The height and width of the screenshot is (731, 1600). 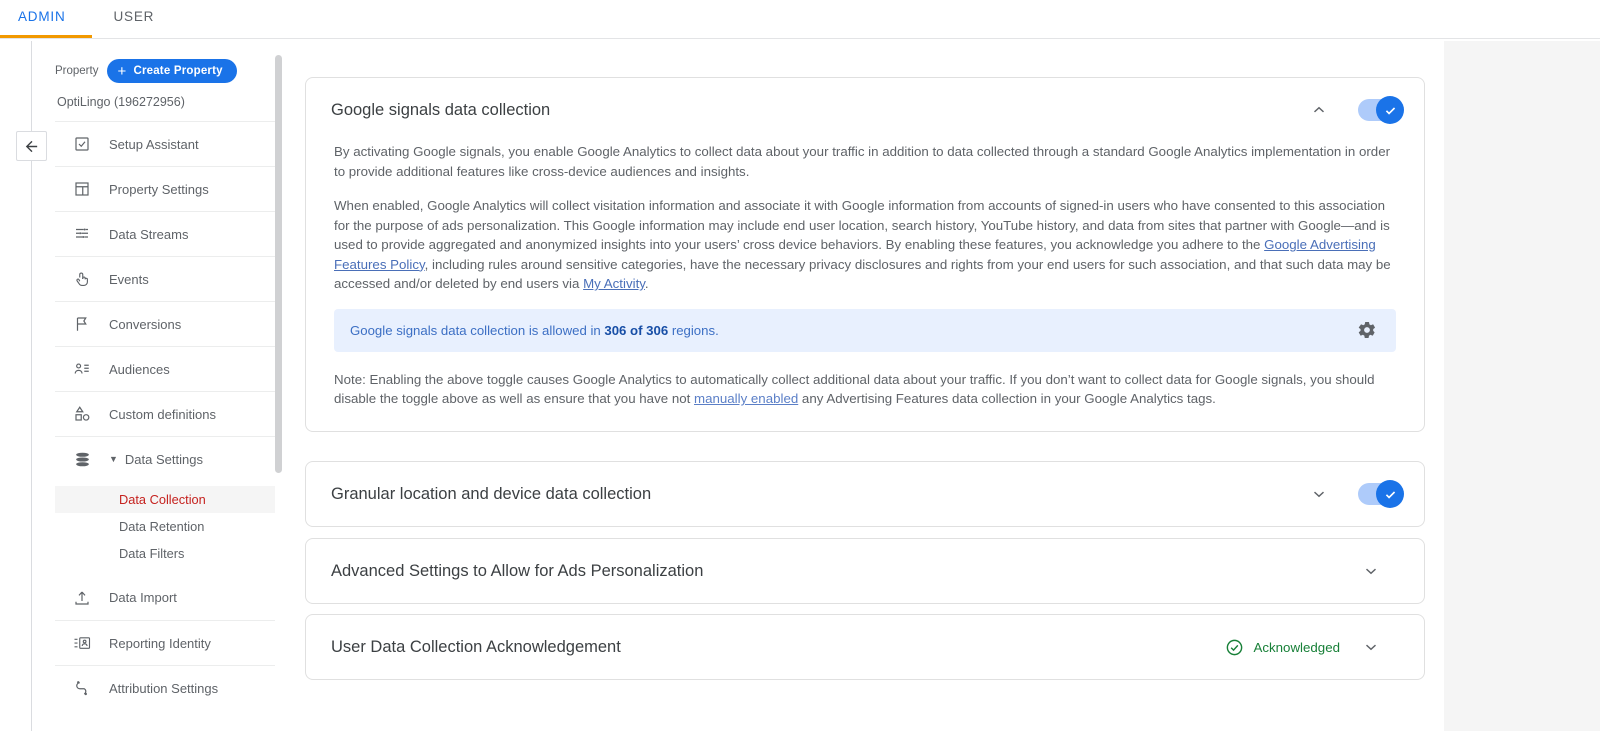 What do you see at coordinates (159, 189) in the screenshot?
I see `sidebar-label: Property Settings` at bounding box center [159, 189].